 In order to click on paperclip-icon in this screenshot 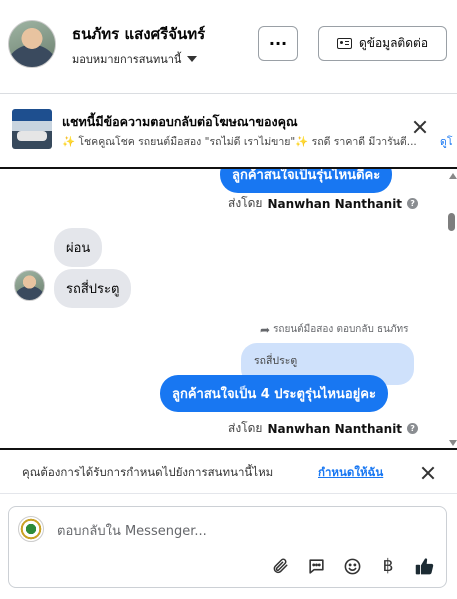, I will do `click(280, 566)`.